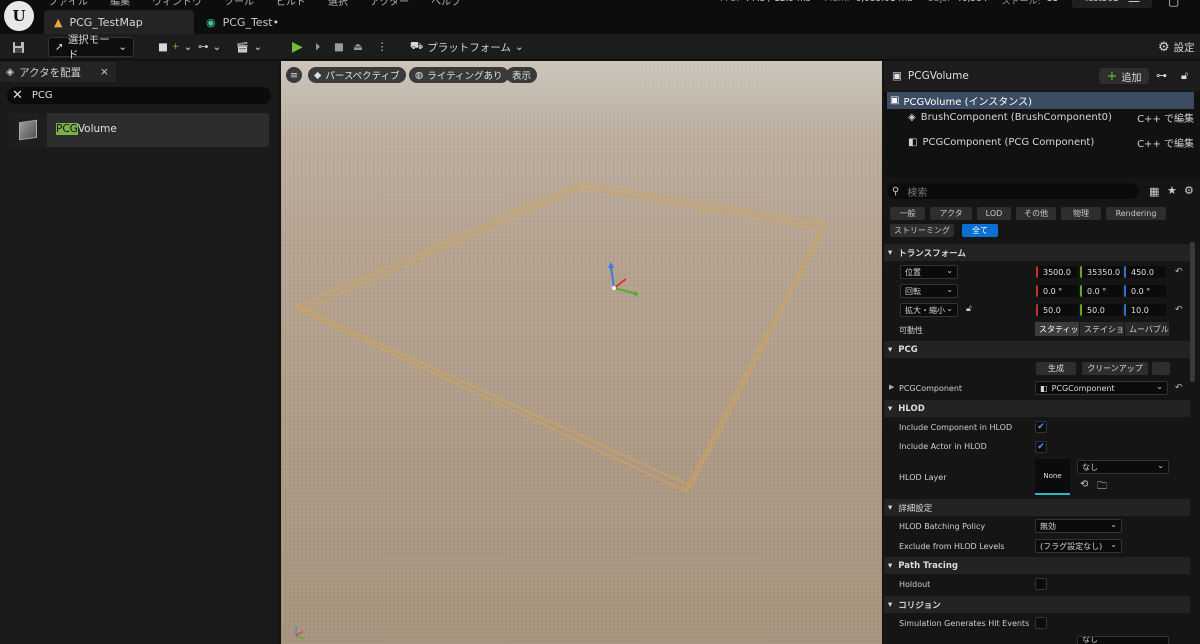 This screenshot has height=644, width=1200. What do you see at coordinates (1037, 565) in the screenshot?
I see `section-path-tracing: ▾ Path Tracing` at bounding box center [1037, 565].